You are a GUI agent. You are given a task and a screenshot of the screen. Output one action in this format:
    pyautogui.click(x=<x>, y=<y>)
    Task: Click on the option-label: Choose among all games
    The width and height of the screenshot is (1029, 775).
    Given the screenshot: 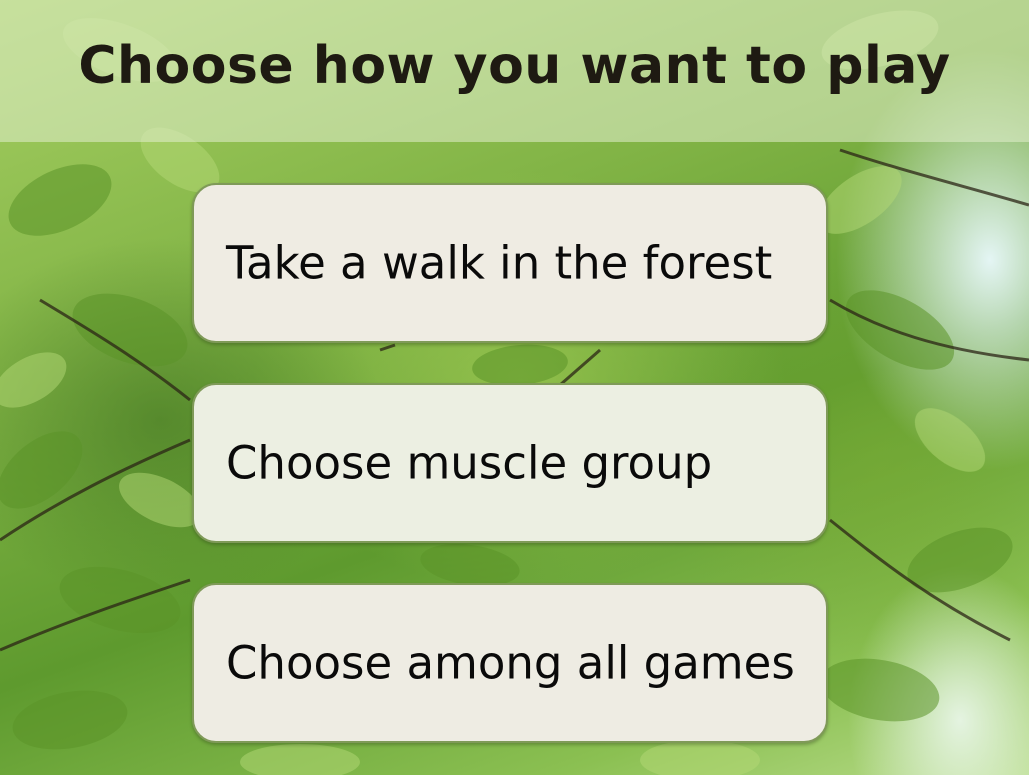 What is the action you would take?
    pyautogui.click(x=510, y=663)
    